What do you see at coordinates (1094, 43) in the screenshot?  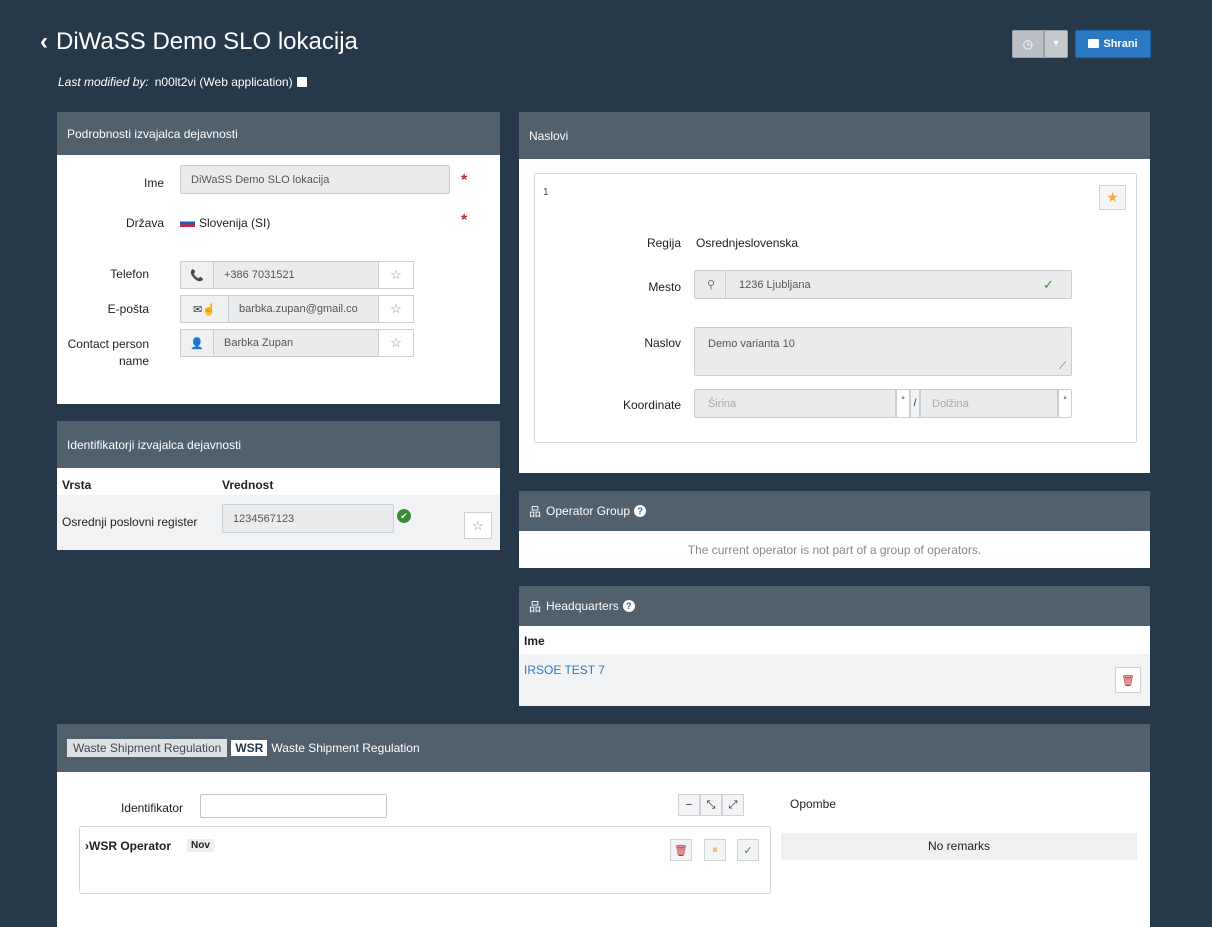 I see `save-icon` at bounding box center [1094, 43].